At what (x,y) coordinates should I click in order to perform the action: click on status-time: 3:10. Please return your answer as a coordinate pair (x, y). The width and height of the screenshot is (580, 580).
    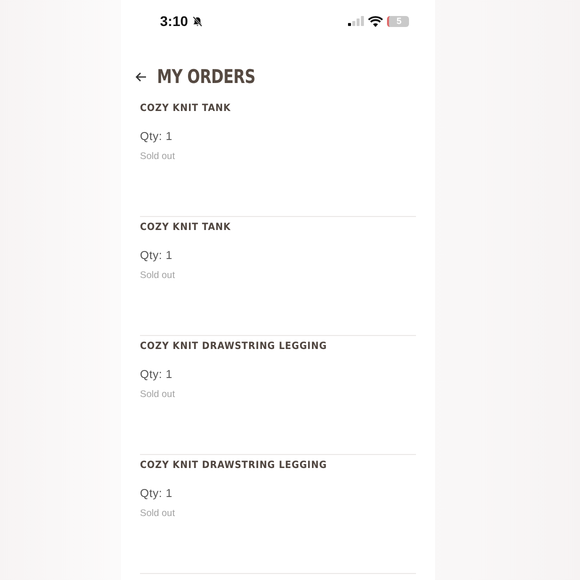
    Looking at the image, I should click on (174, 21).